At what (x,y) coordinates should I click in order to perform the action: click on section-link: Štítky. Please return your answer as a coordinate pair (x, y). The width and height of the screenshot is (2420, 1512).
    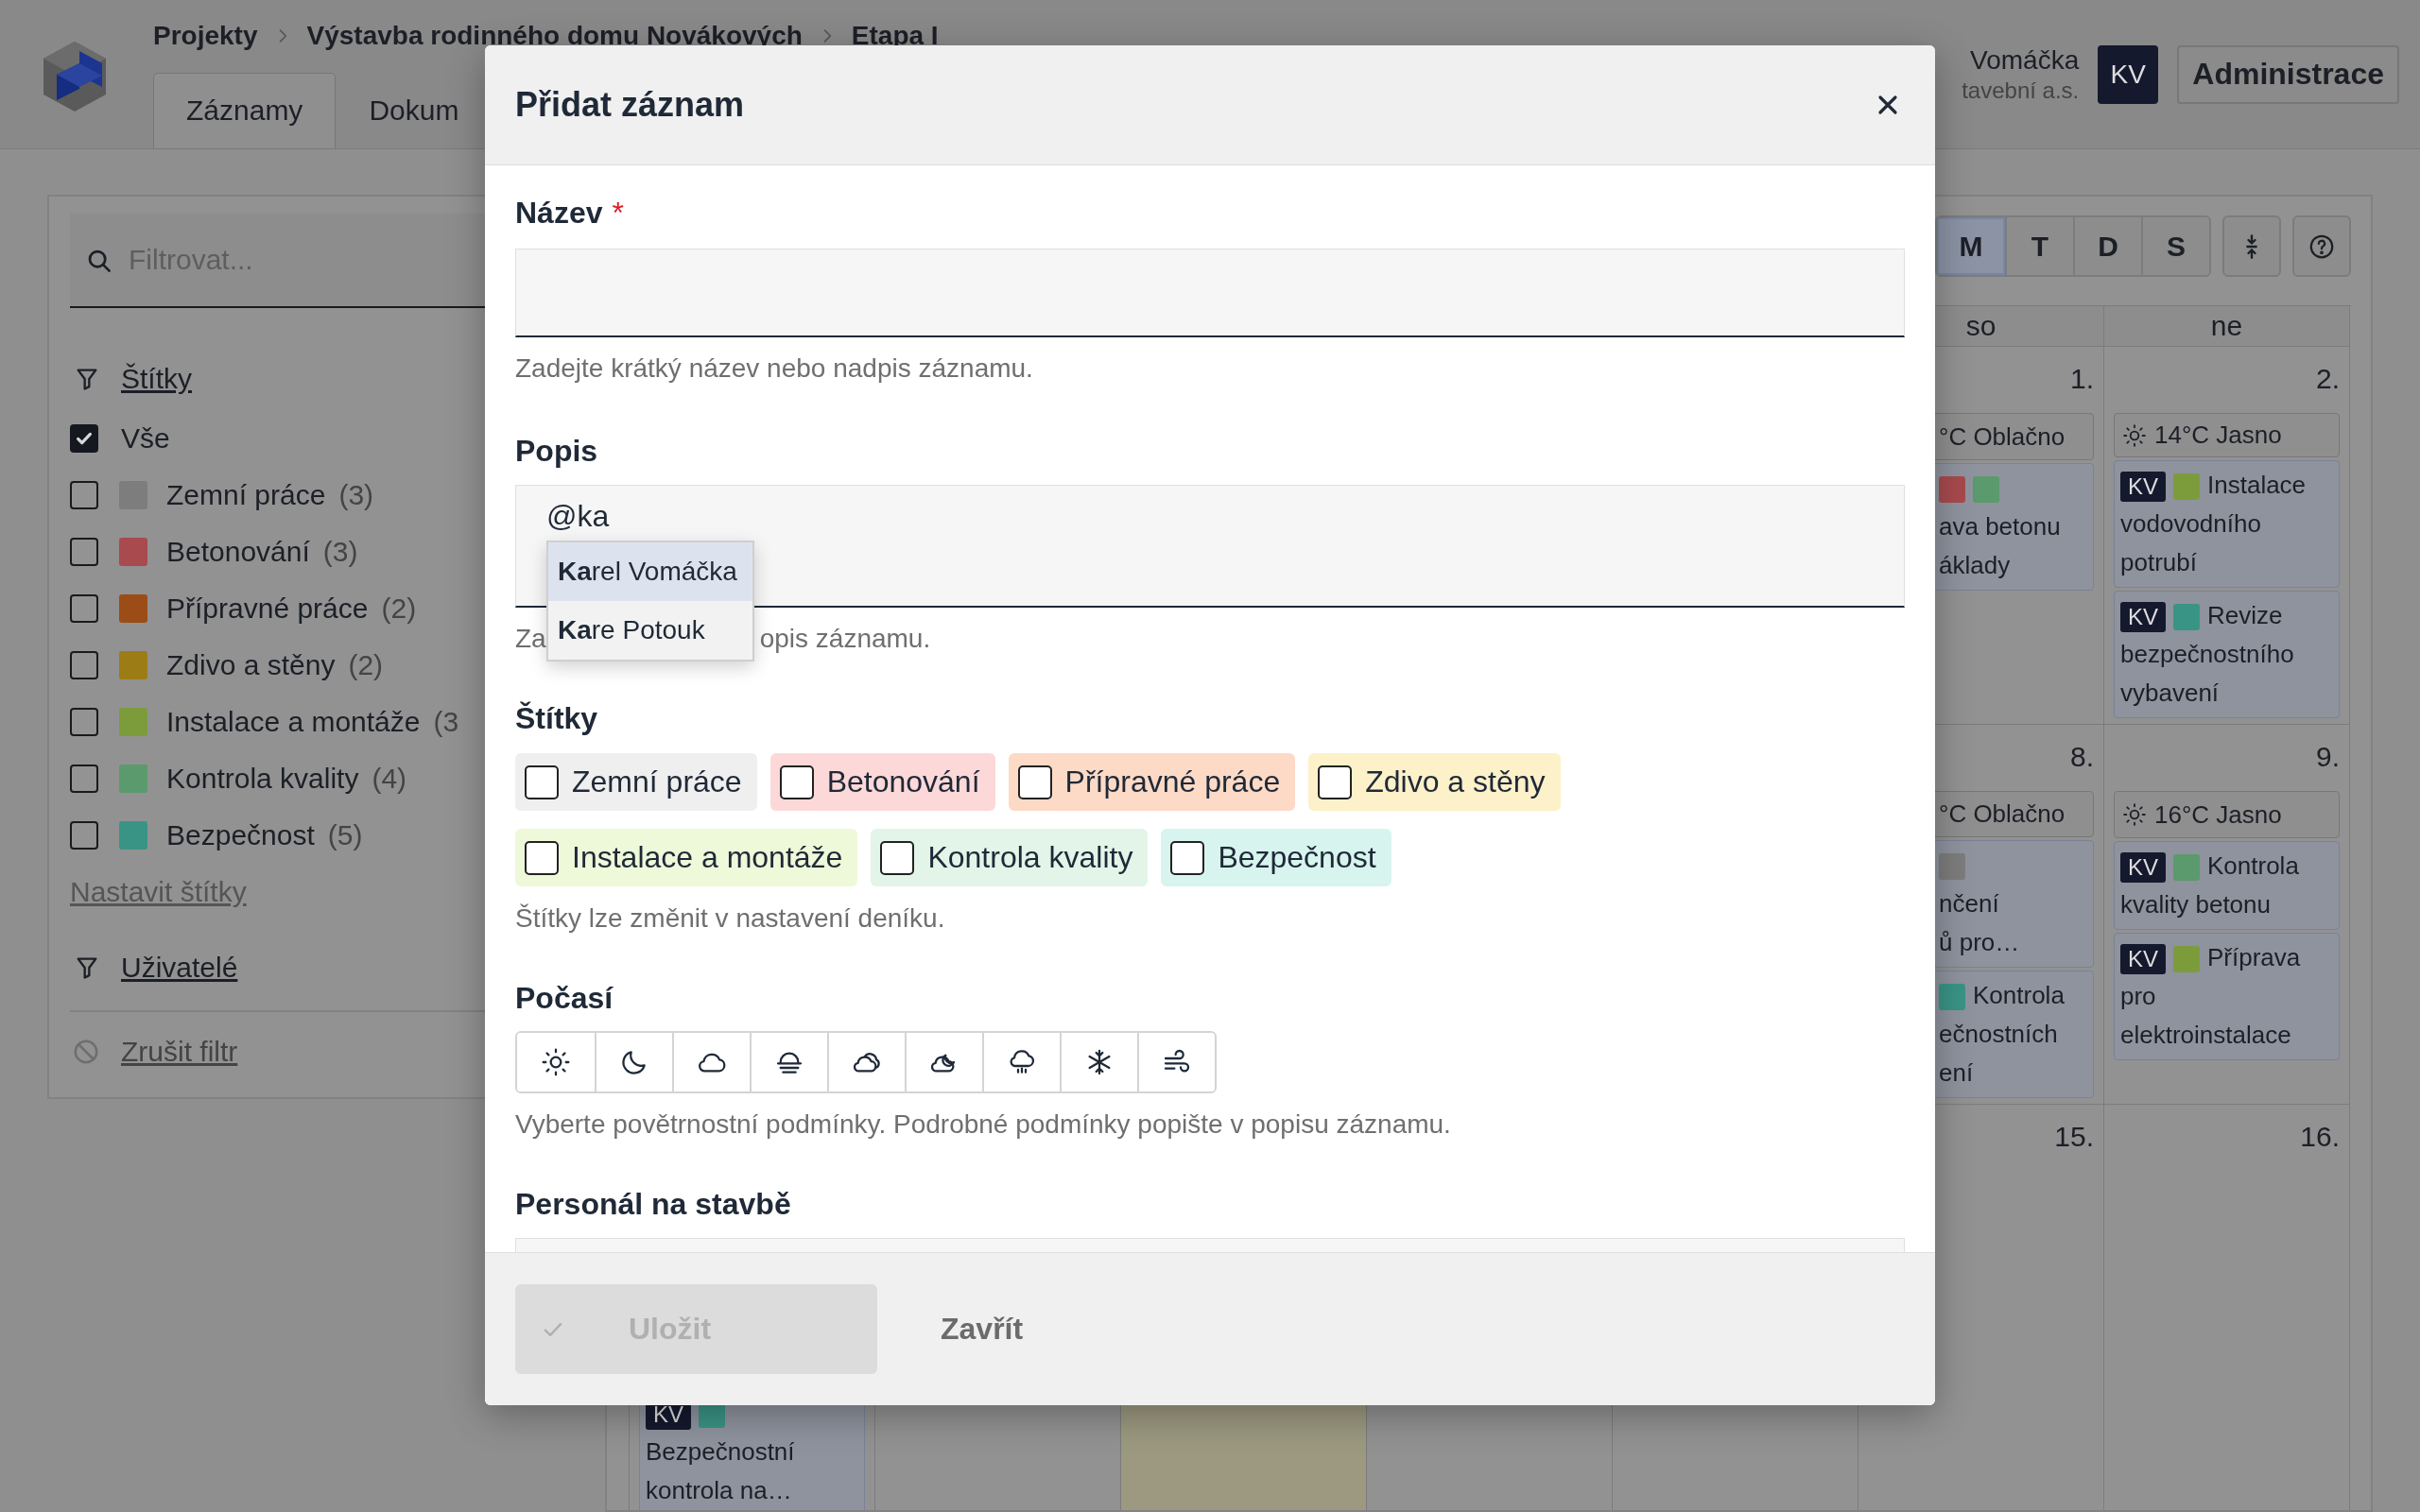
    Looking at the image, I should click on (156, 379).